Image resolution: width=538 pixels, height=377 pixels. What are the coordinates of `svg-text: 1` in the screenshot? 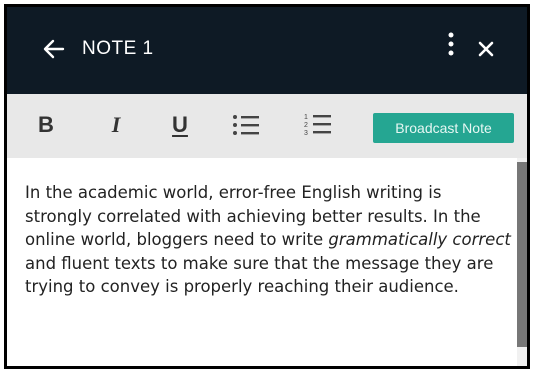 It's located at (306, 117).